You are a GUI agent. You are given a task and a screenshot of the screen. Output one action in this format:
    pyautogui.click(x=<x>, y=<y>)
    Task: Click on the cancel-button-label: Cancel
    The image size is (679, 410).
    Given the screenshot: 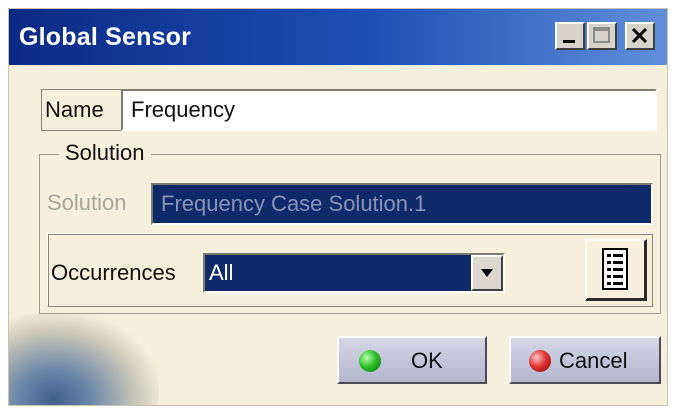 What is the action you would take?
    pyautogui.click(x=593, y=360)
    